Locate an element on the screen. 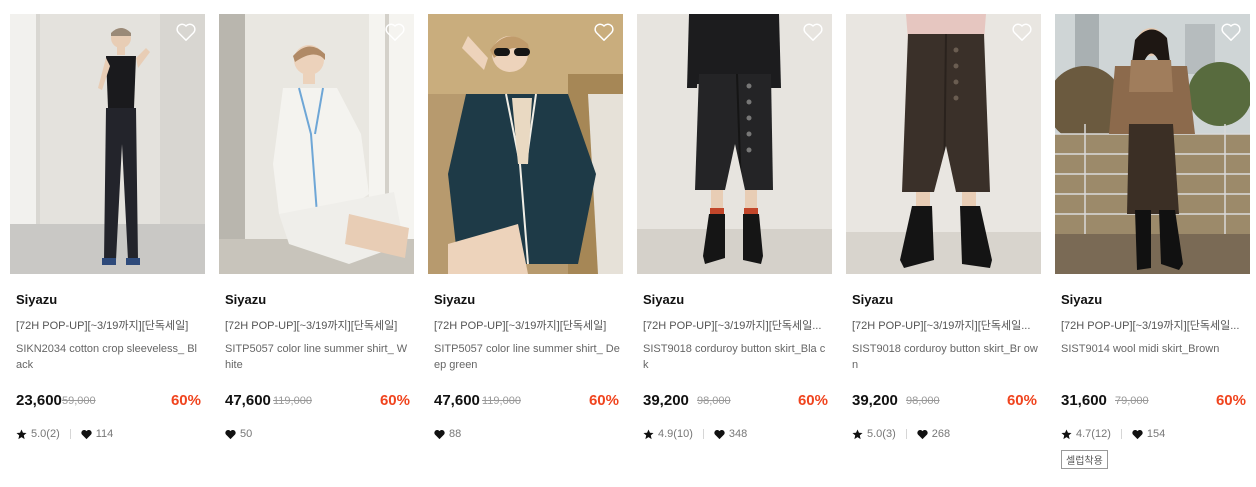  product-meta: 4.7(12) 154 is located at coordinates (1113, 434).